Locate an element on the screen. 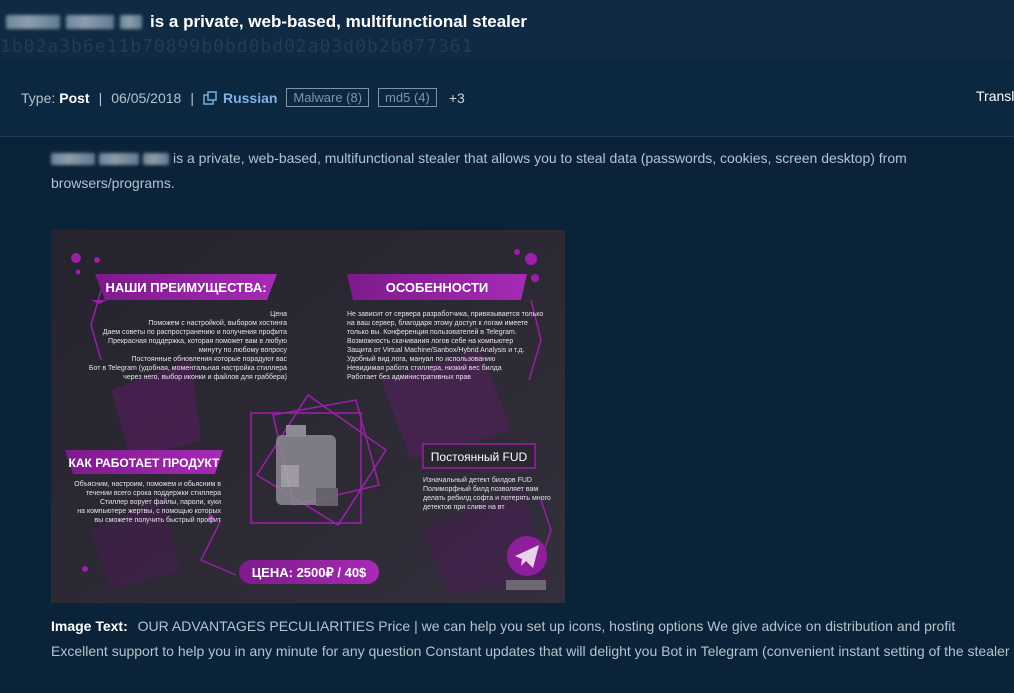  type-label: Type: is located at coordinates (38, 97).